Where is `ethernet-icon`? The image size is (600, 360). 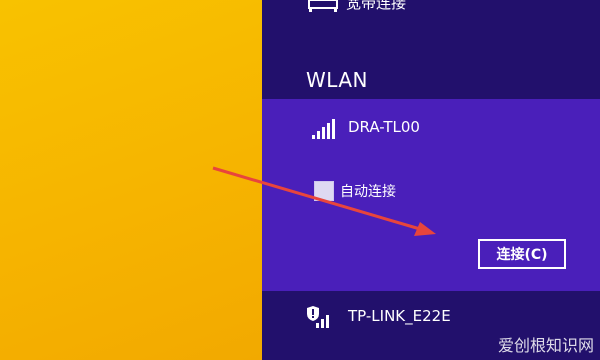
ethernet-icon is located at coordinates (323, 6).